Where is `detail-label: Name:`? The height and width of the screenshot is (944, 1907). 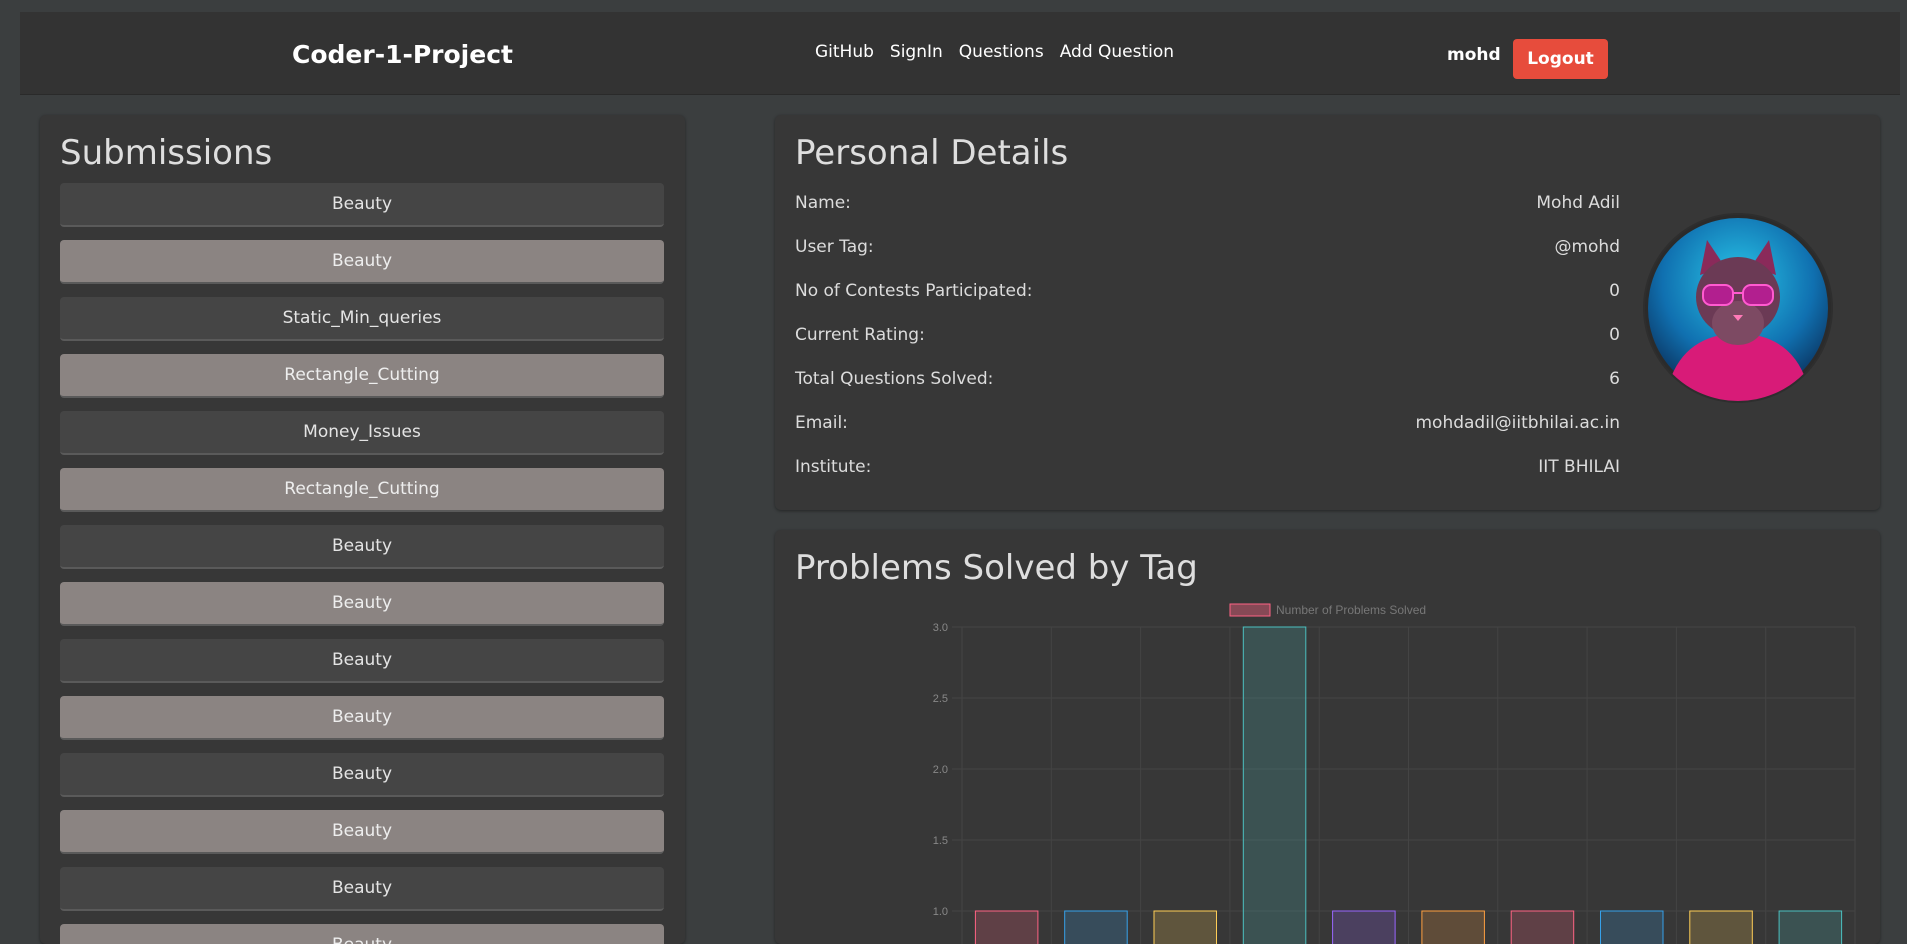 detail-label: Name: is located at coordinates (823, 203).